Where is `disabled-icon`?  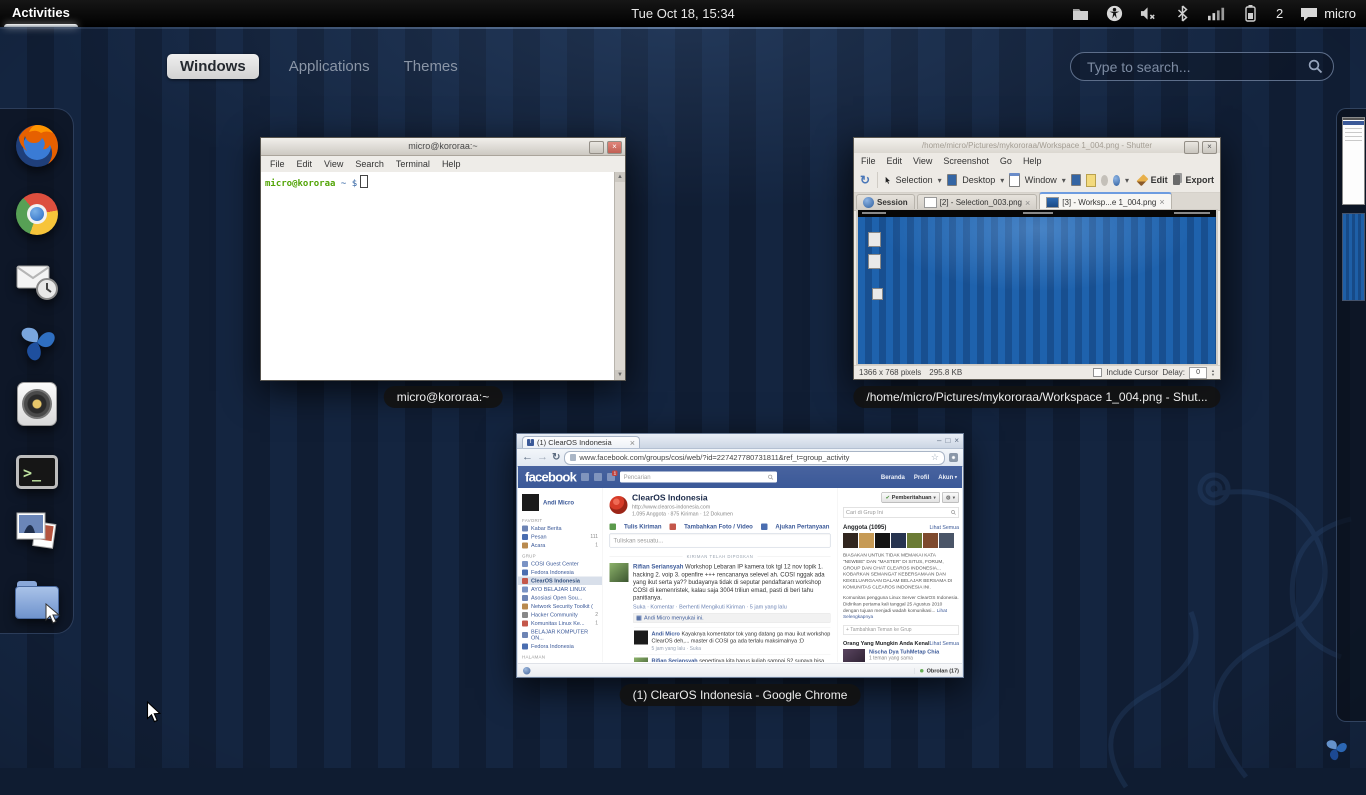 disabled-icon is located at coordinates (1104, 180).